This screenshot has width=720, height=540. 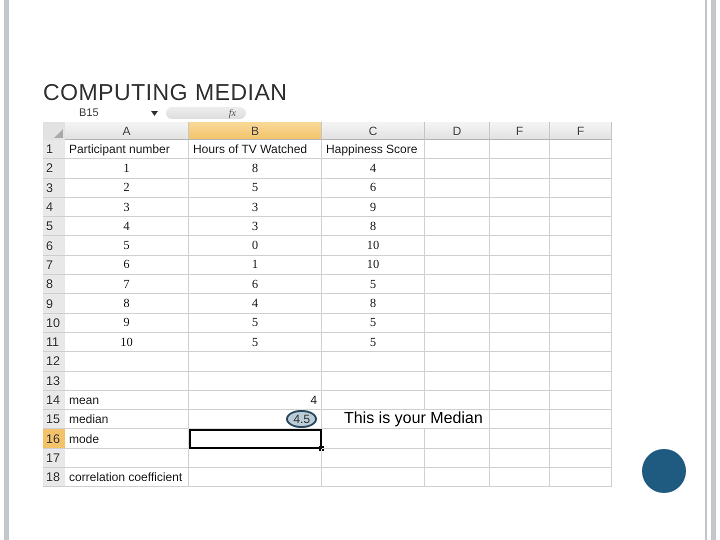 I want to click on table-cell: 7, so click(x=127, y=284).